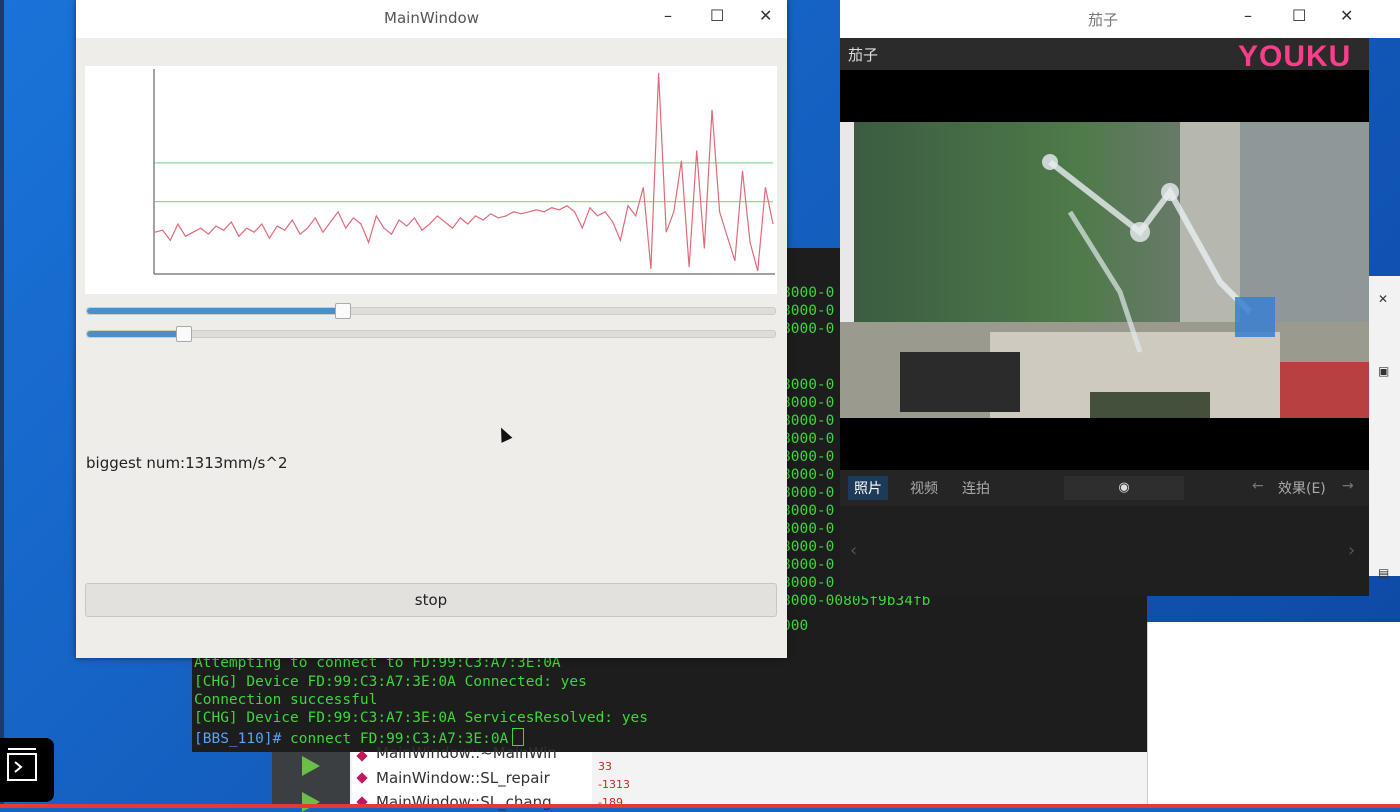 Image resolution: width=1400 pixels, height=812 pixels. Describe the element at coordinates (431, 600) in the screenshot. I see `stop-button: stop` at that location.